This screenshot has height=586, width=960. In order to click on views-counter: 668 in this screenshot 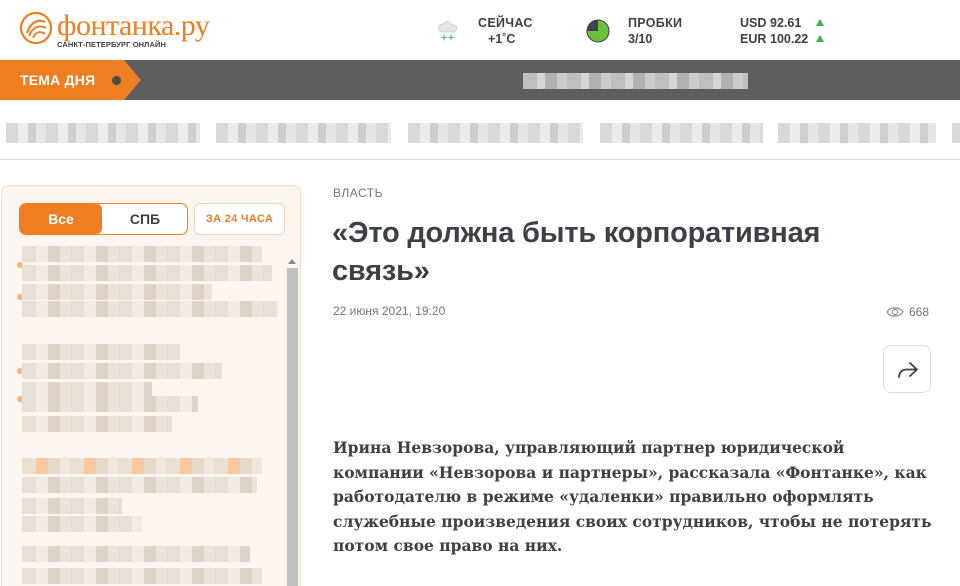, I will do `click(911, 312)`.